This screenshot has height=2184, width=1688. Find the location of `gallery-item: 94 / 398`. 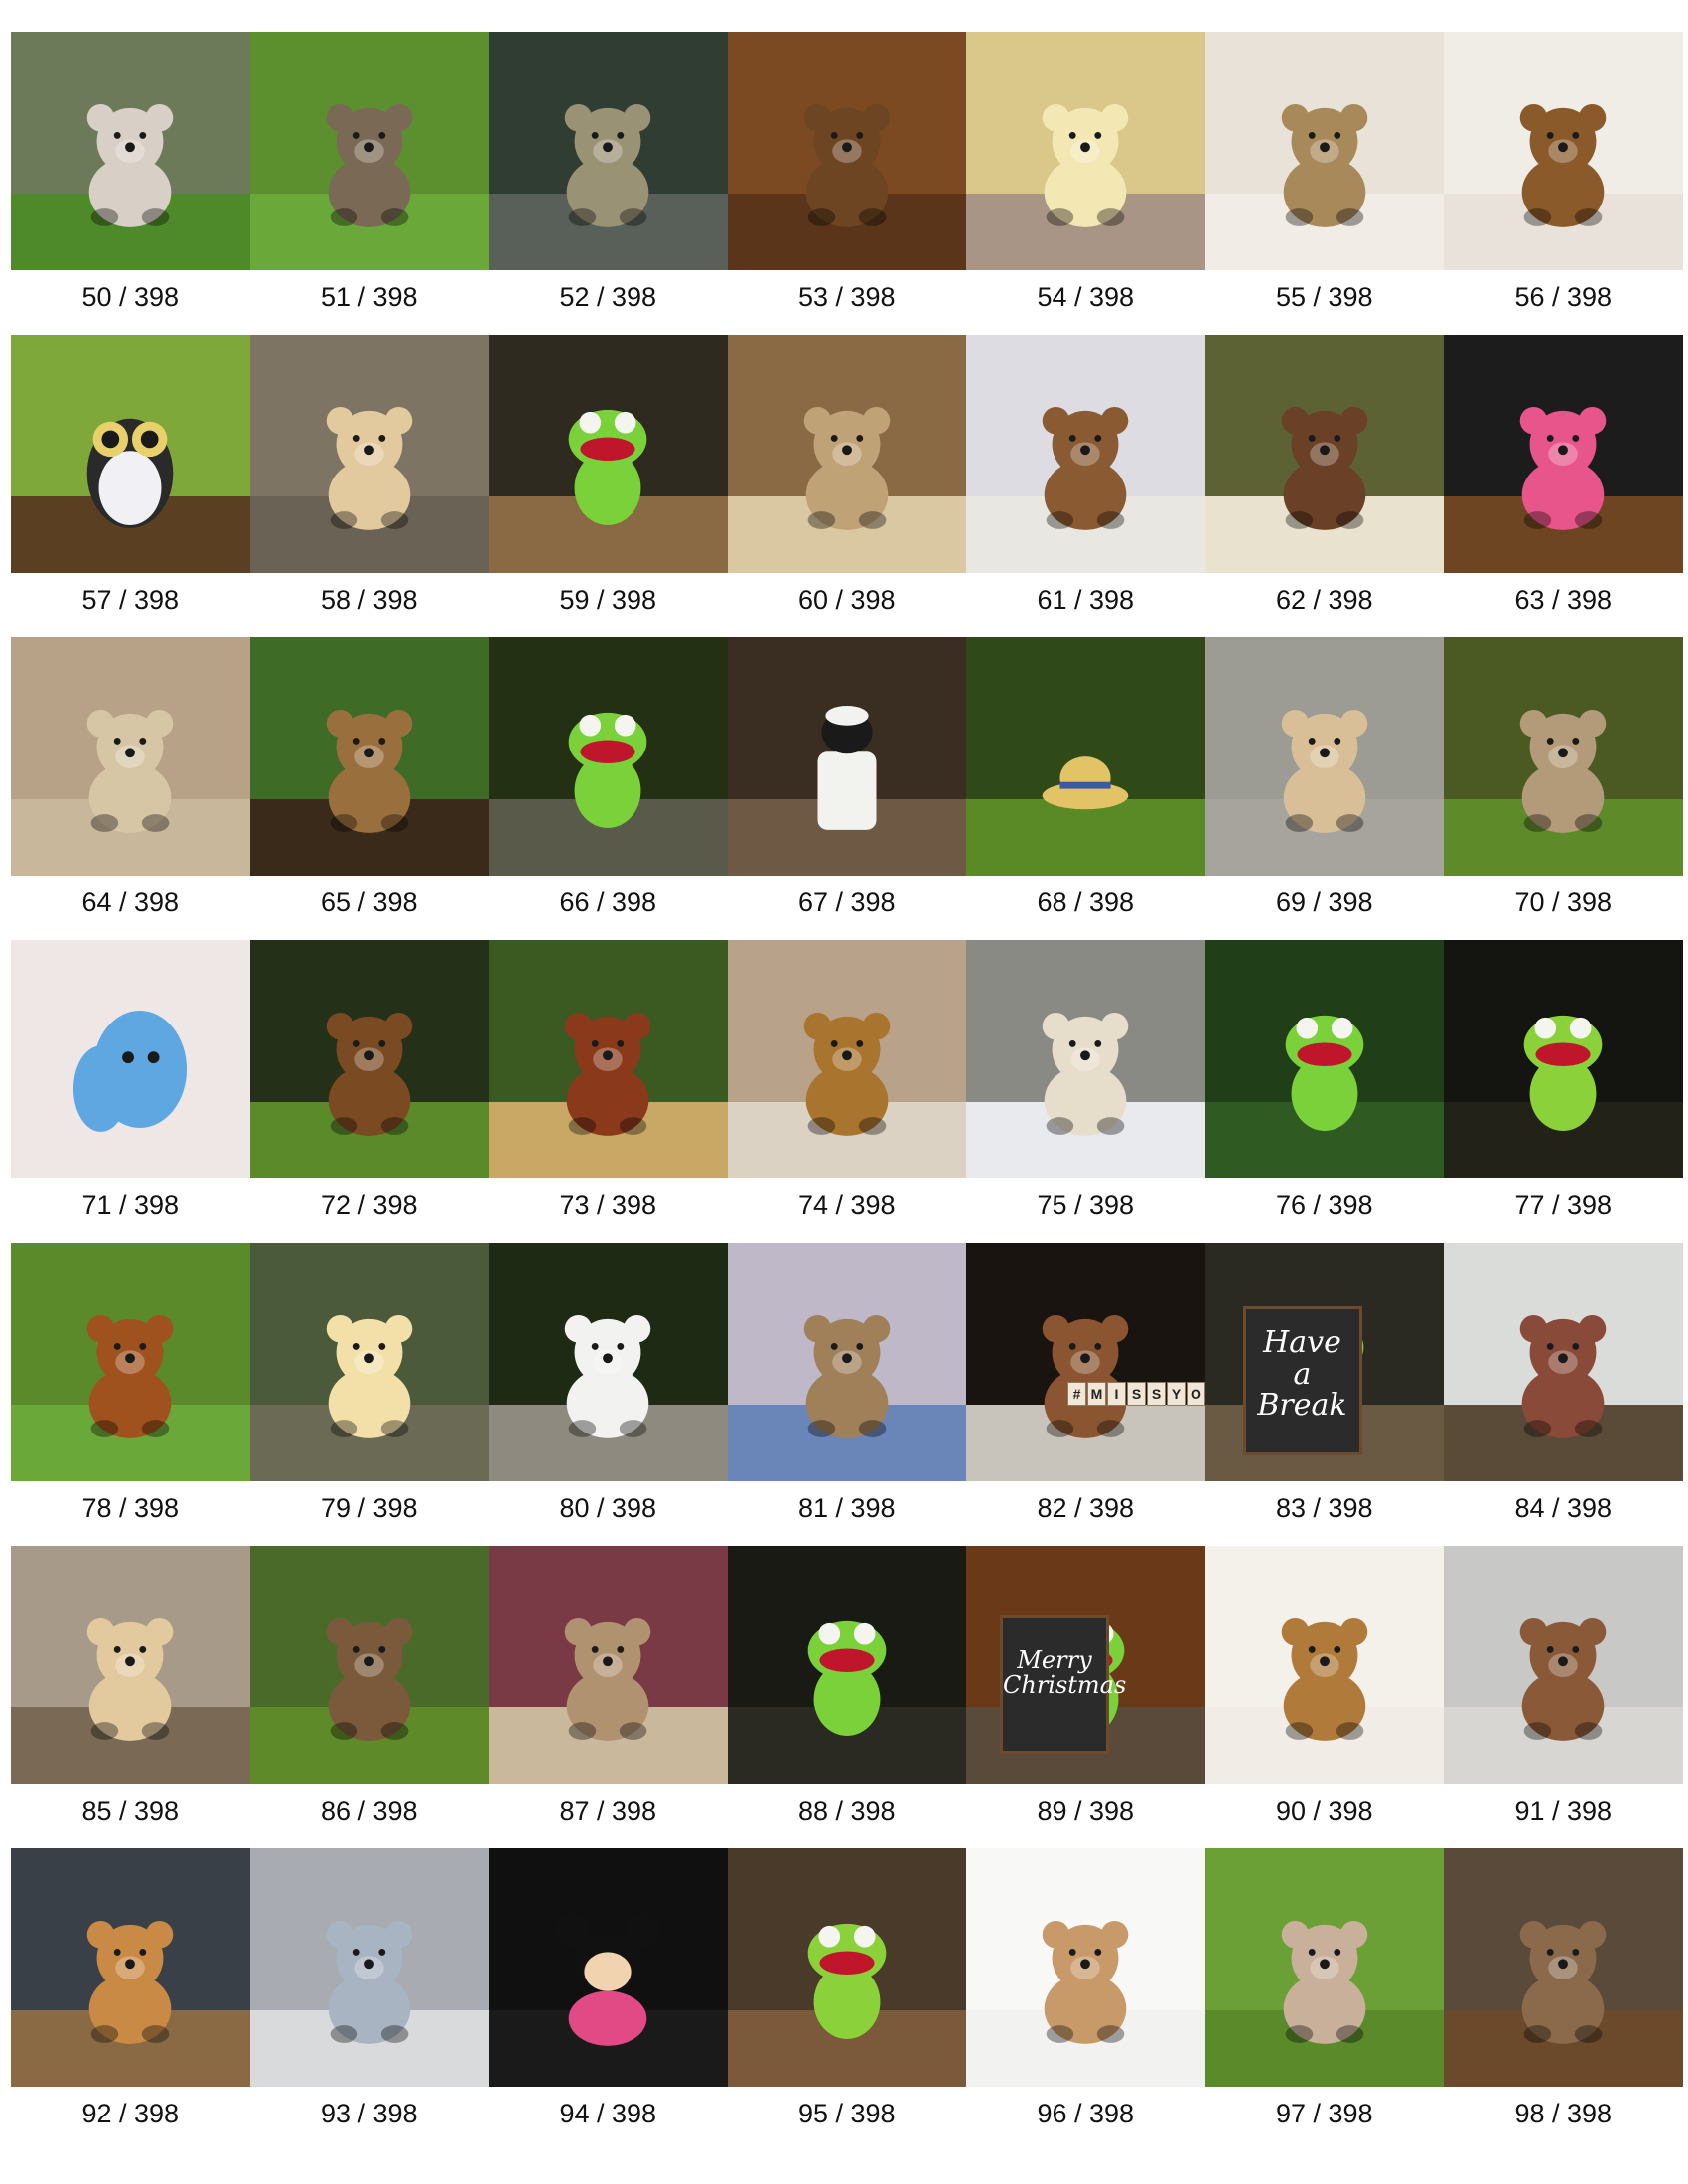

gallery-item: 94 / 398 is located at coordinates (608, 1999).